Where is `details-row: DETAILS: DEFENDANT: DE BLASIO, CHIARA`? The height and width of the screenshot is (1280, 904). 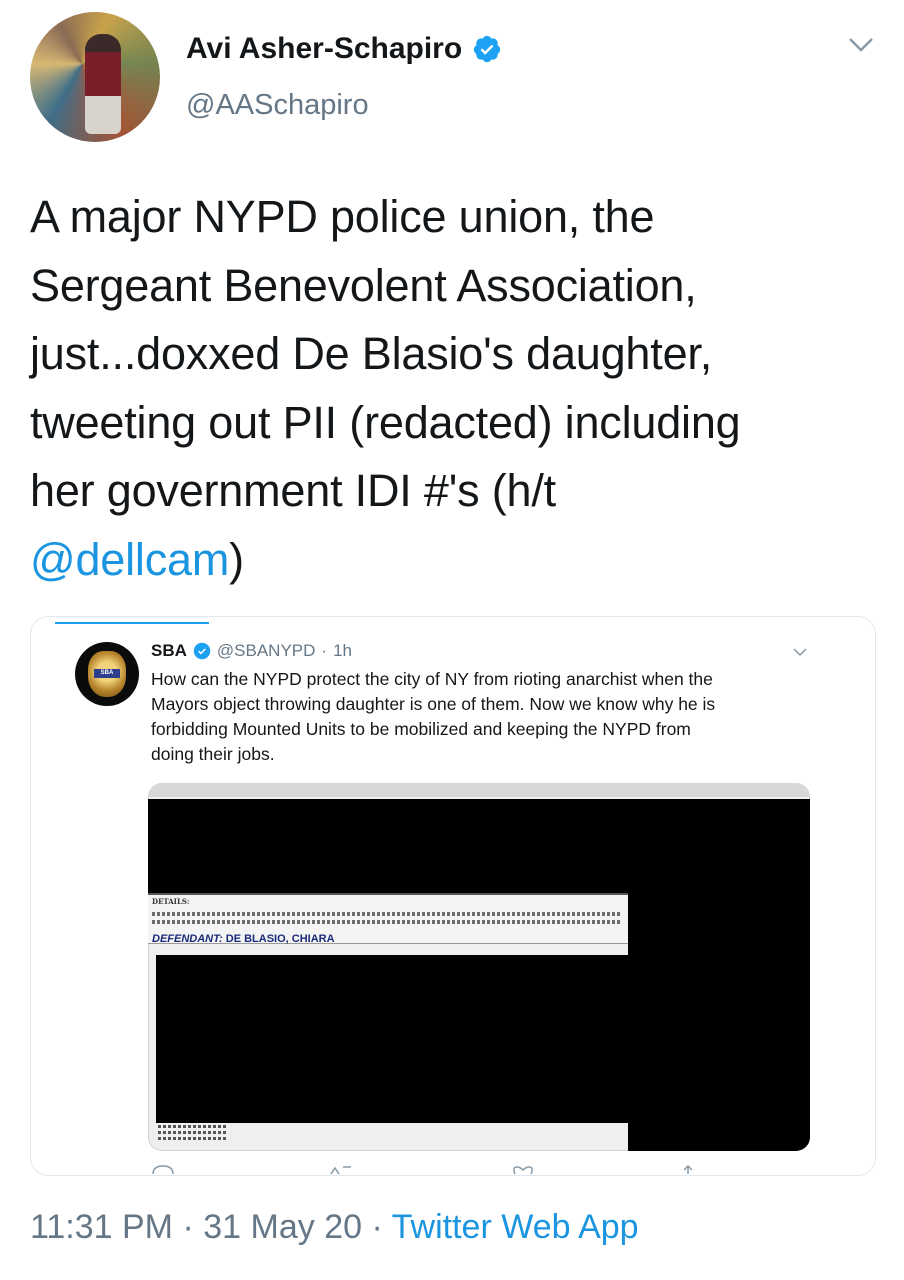 details-row: DETAILS: DEFENDANT: DE BLASIO, CHIARA is located at coordinates (388, 919).